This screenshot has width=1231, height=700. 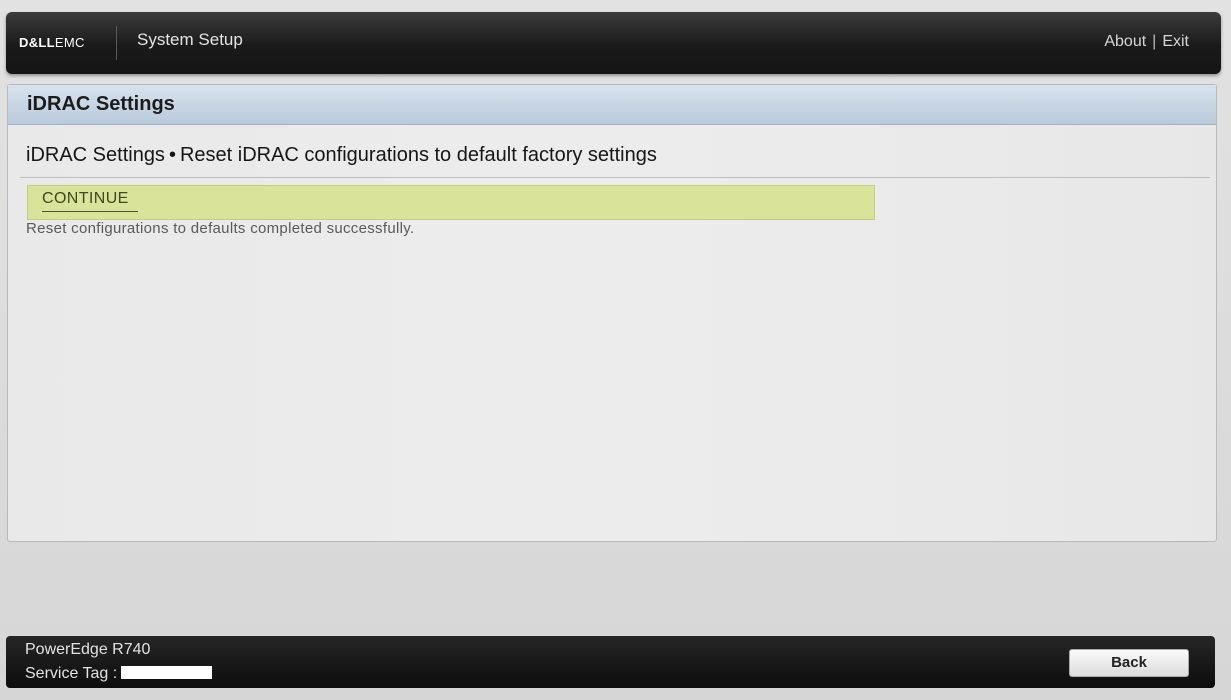 I want to click on back-button: Back, so click(x=1129, y=663).